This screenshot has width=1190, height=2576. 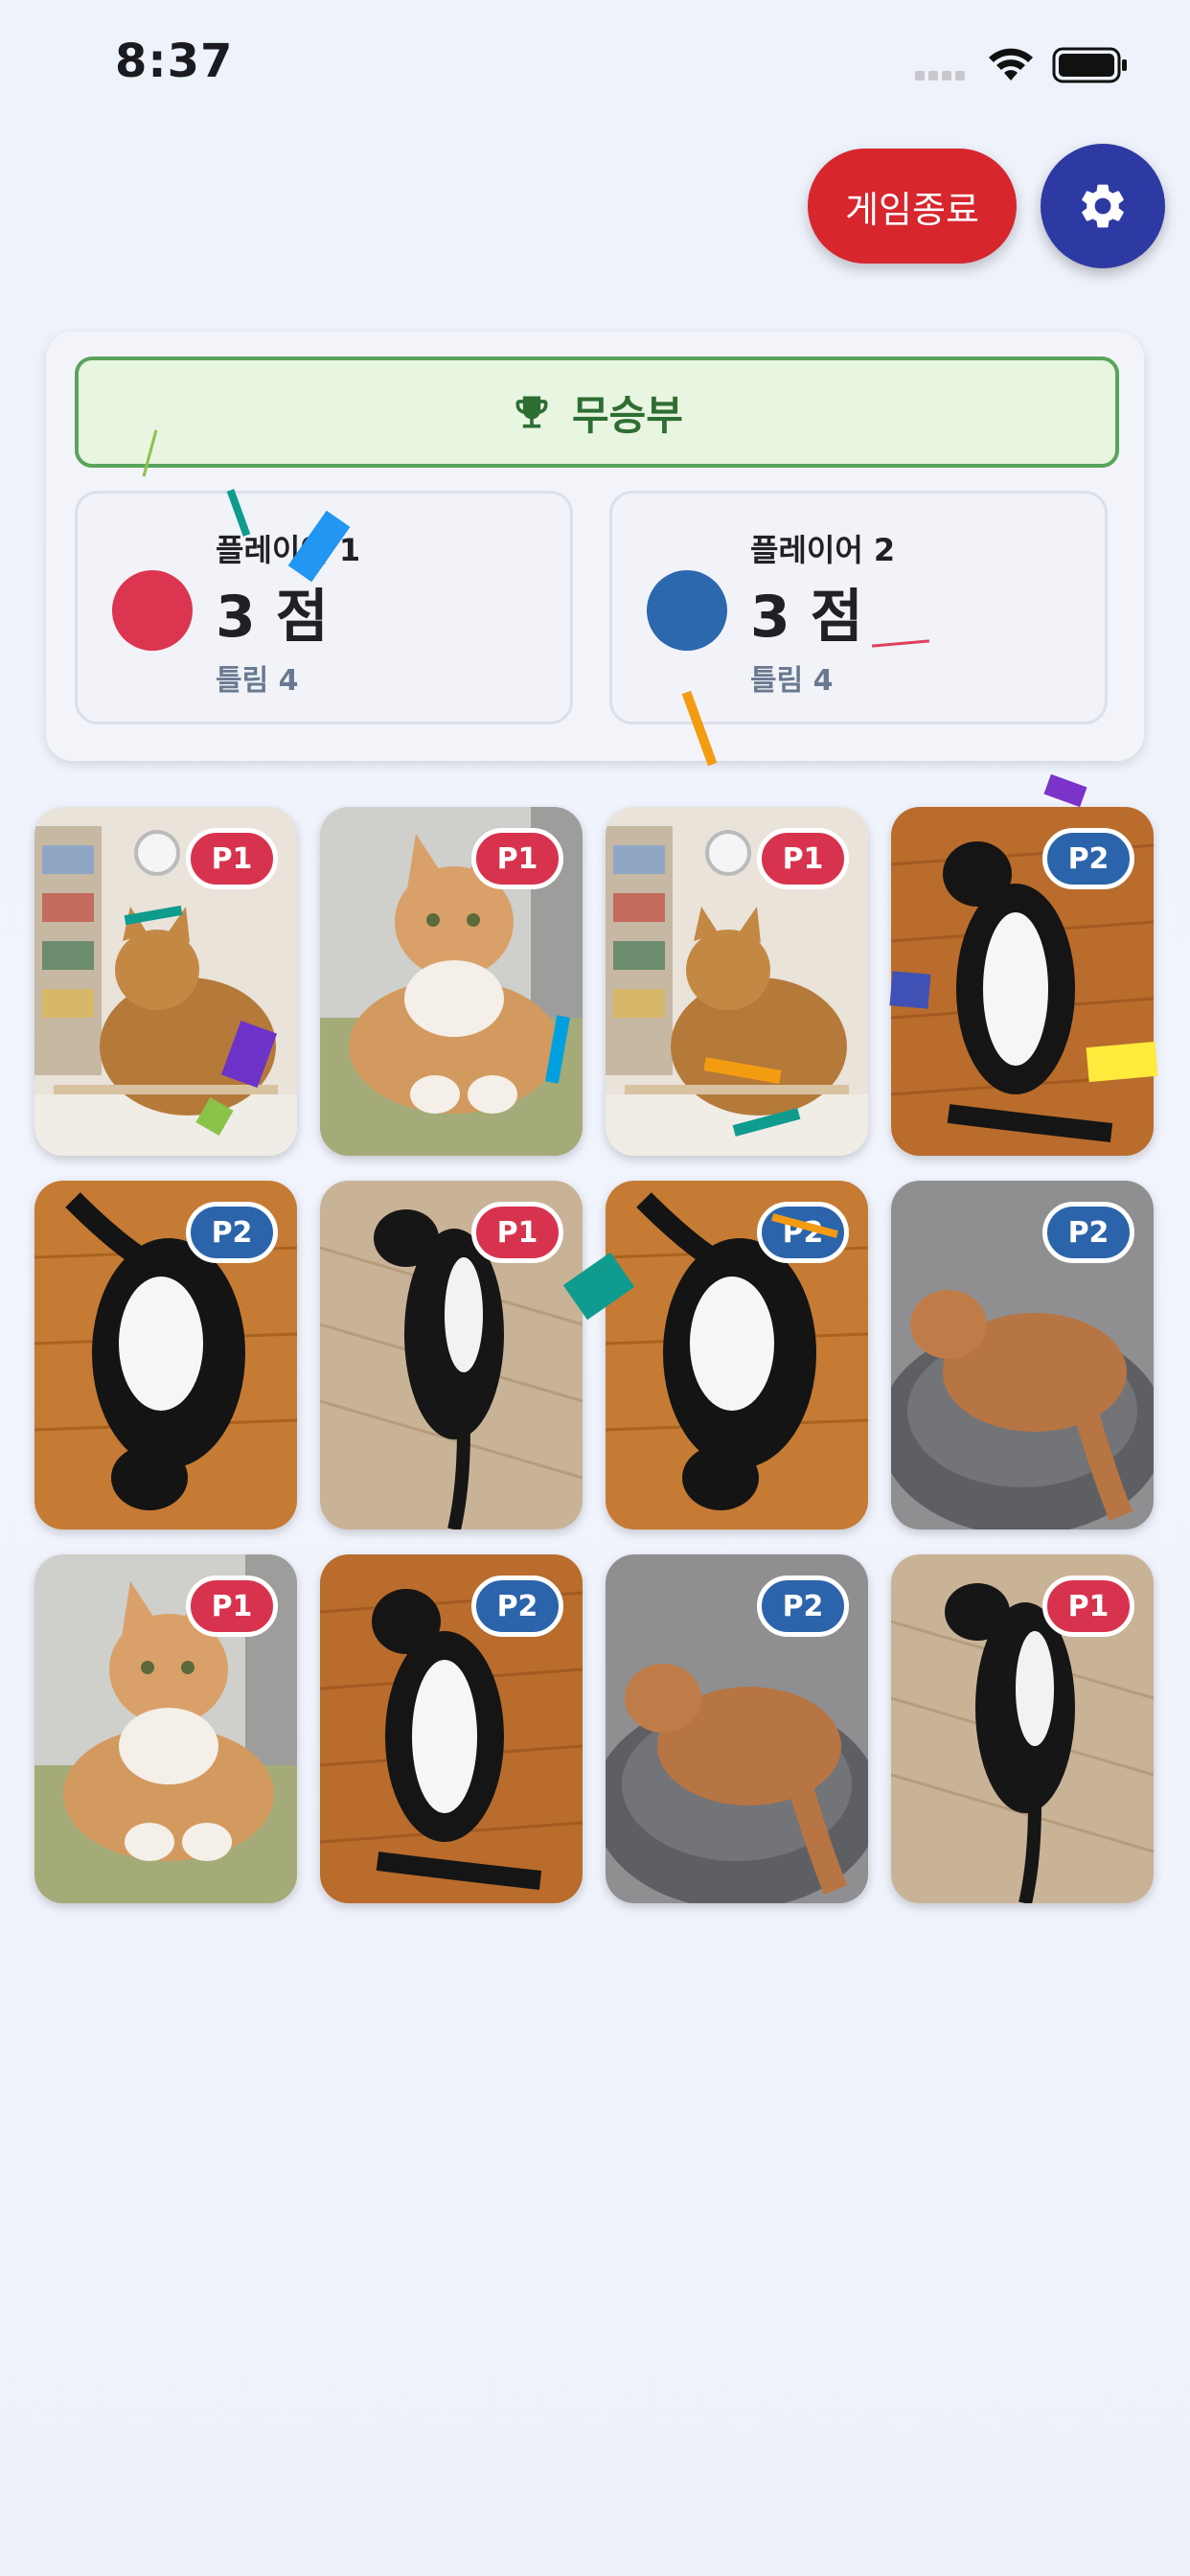 I want to click on player-1-panel: 플레이어 1 3 점 틀림 4, so click(x=324, y=607).